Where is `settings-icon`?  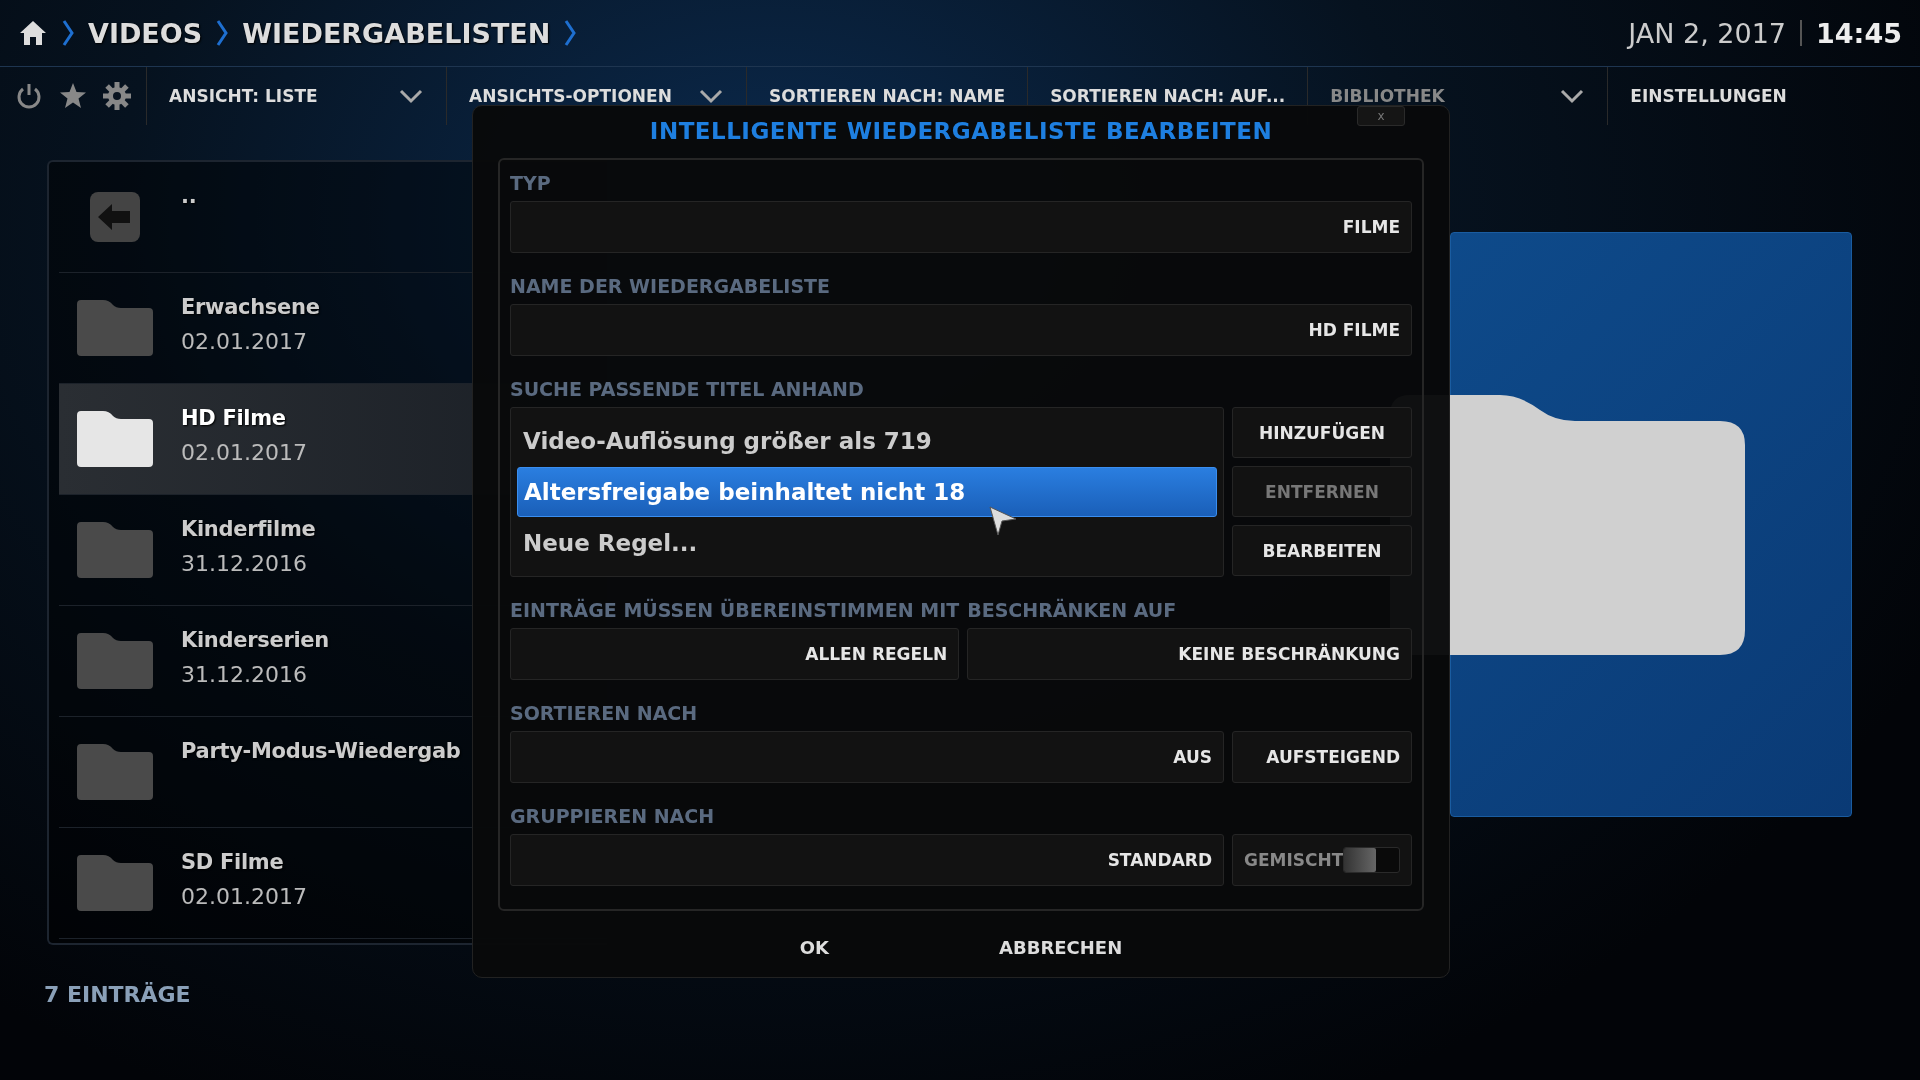
settings-icon is located at coordinates (117, 95).